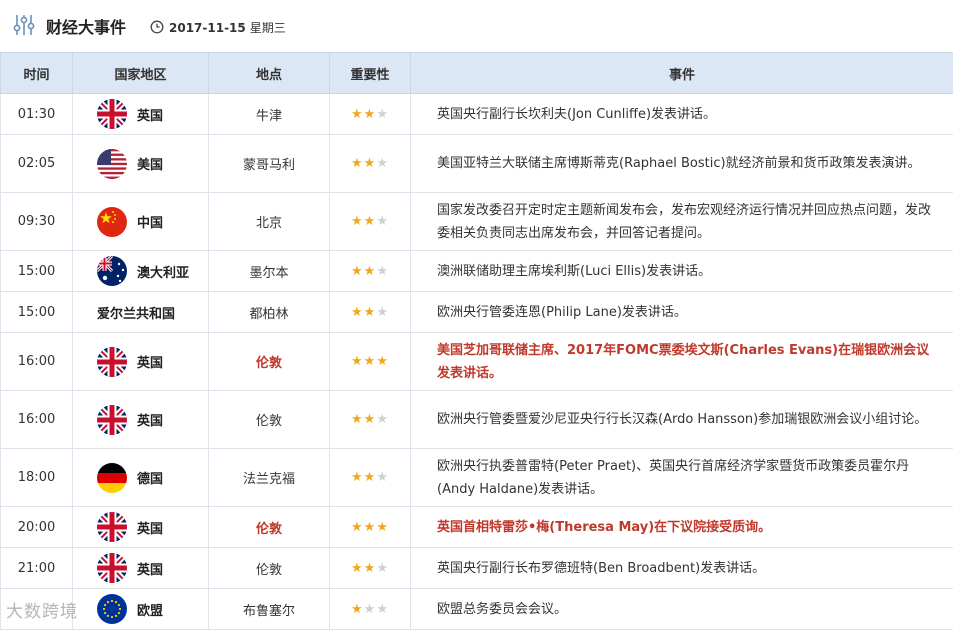 The height and width of the screenshot is (630, 953). What do you see at coordinates (682, 527) in the screenshot?
I see `event-cell: 英国首相特雷莎•梅(Theresa May)在下议院接受质询。` at bounding box center [682, 527].